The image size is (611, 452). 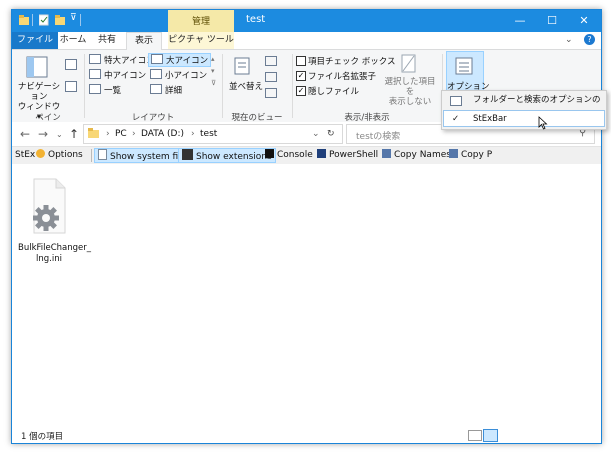 I want to click on file-name-label: BulkFileChanger_ lng.ini, so click(x=55, y=253).